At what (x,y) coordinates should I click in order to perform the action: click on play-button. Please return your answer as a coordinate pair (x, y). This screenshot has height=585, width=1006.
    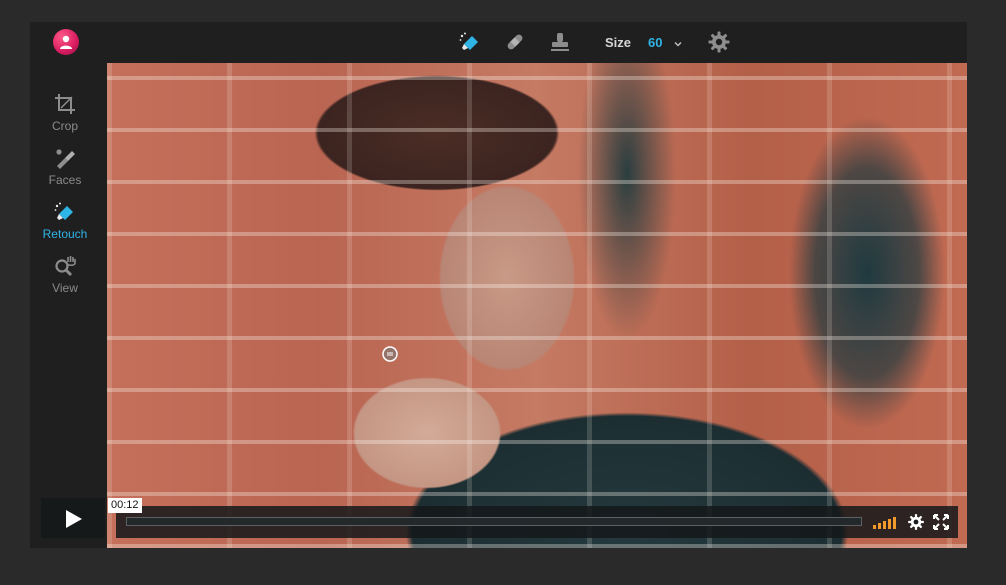
    Looking at the image, I should click on (73, 518).